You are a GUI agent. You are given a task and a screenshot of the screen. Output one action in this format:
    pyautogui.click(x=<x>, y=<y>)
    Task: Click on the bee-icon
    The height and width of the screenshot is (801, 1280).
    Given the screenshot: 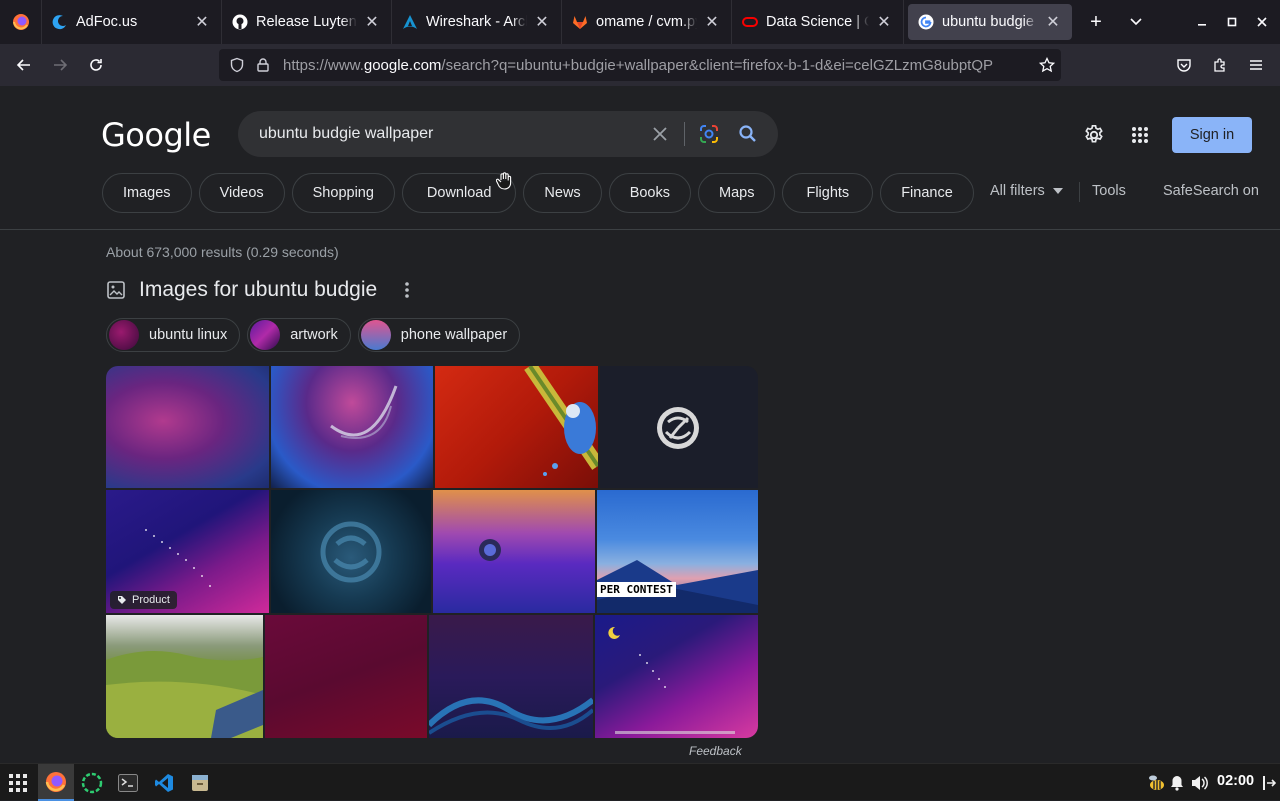 What is the action you would take?
    pyautogui.click(x=1156, y=782)
    